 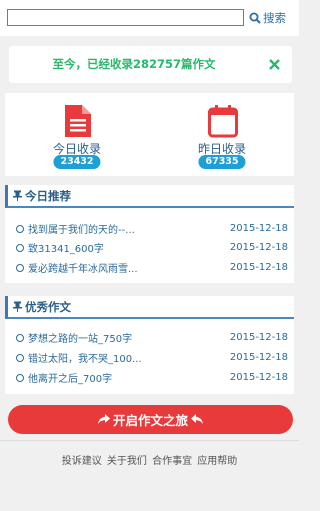 I want to click on stat-yesterday-count: 67335, so click(x=222, y=162).